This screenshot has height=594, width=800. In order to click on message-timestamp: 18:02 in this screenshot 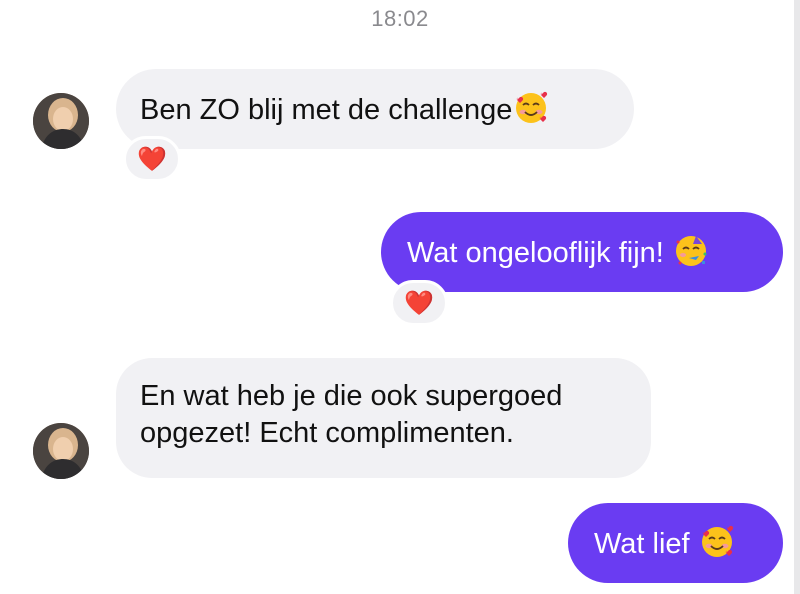, I will do `click(400, 18)`.